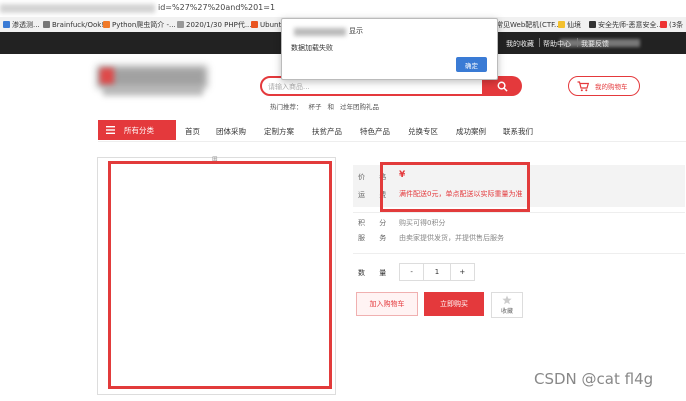 This screenshot has width=686, height=401. What do you see at coordinates (216, 7) in the screenshot?
I see `url-text: id=%27%27%20and%201=1` at bounding box center [216, 7].